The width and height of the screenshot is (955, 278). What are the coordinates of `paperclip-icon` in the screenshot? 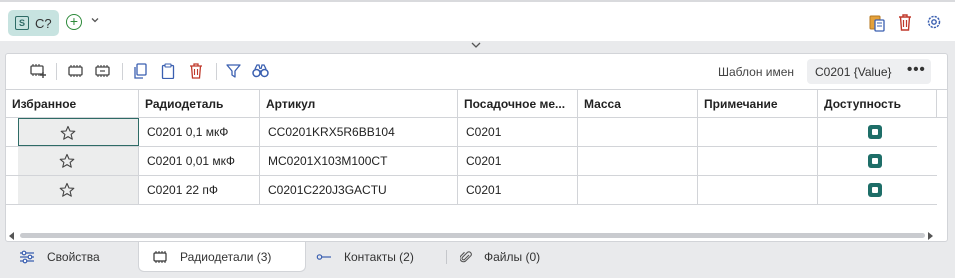 It's located at (466, 257).